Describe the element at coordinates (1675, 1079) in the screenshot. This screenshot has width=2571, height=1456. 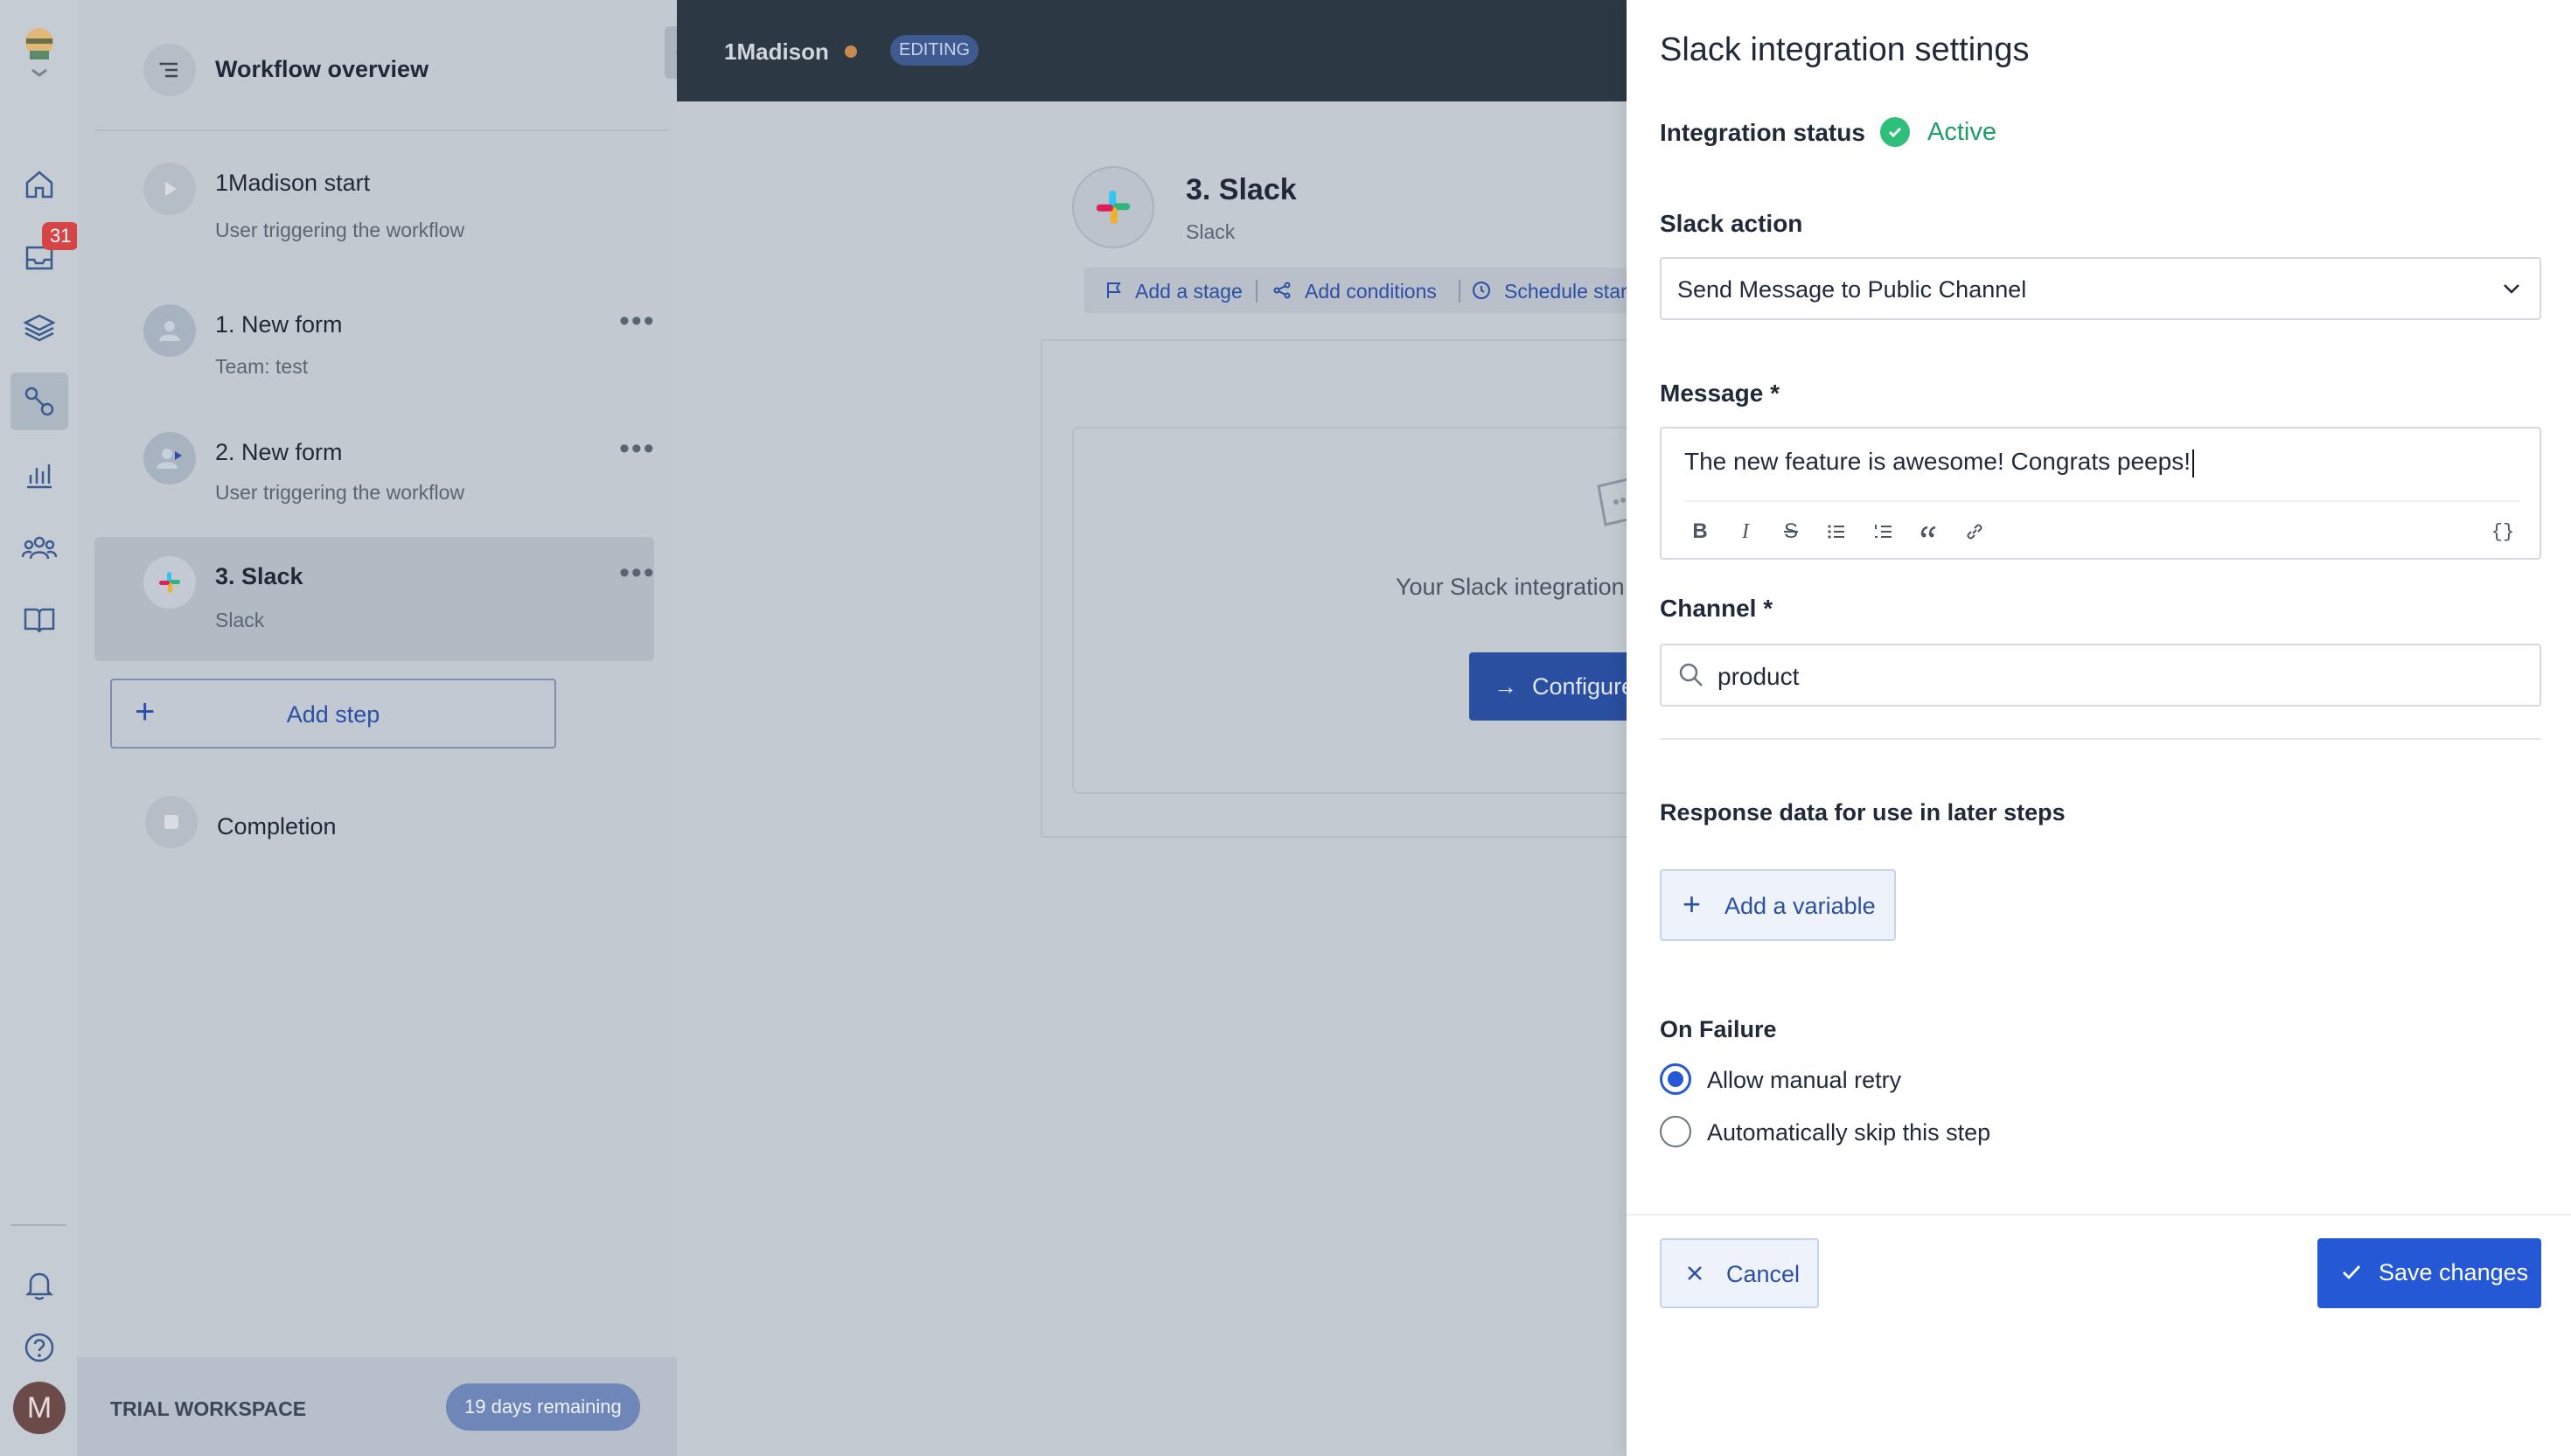
I see `manual-retry-radio` at that location.